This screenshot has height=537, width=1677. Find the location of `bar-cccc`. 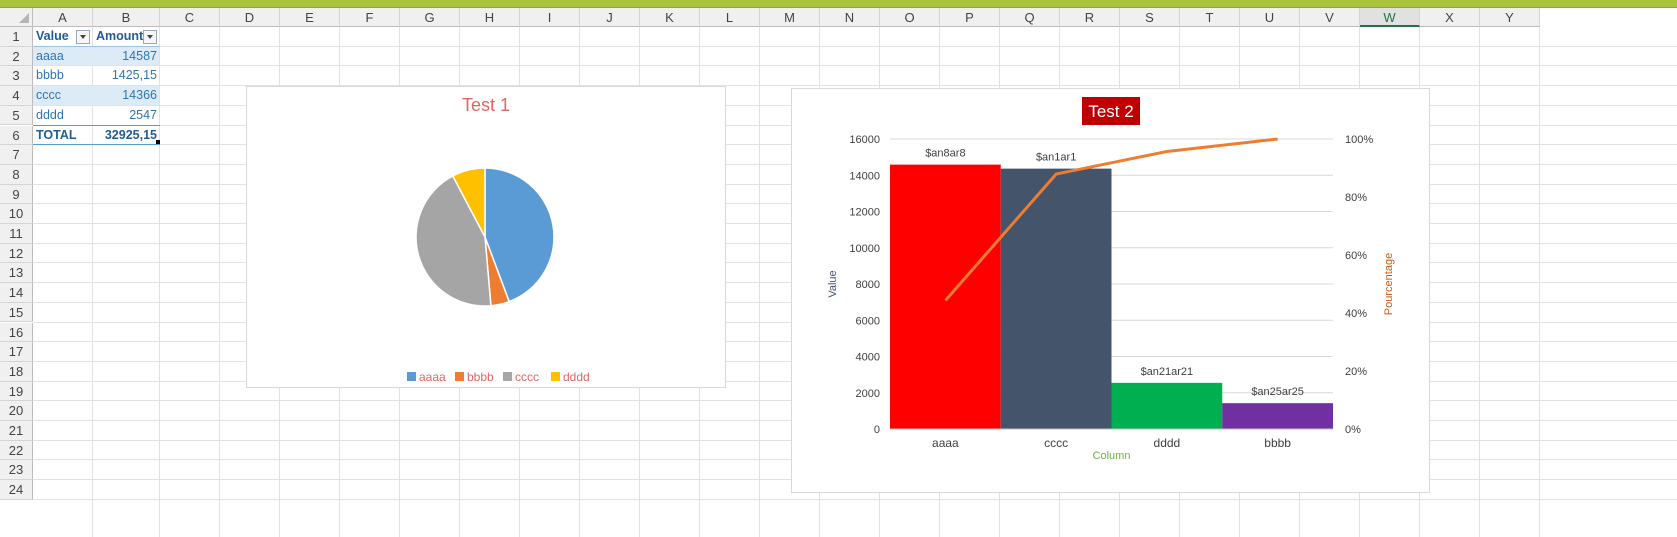

bar-cccc is located at coordinates (1056, 298).